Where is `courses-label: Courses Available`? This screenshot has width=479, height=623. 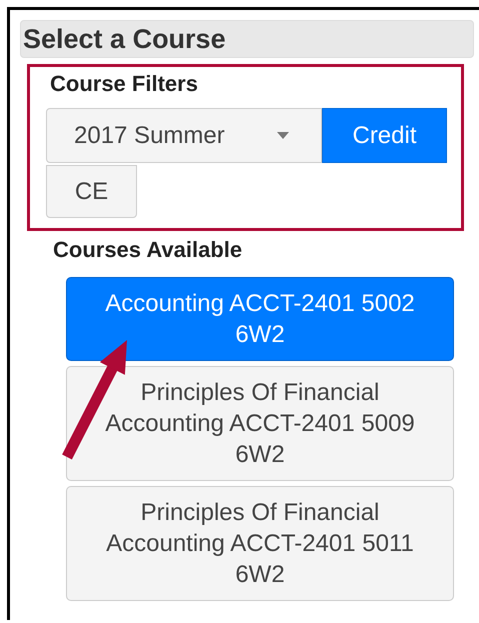 courses-label: Courses Available is located at coordinates (148, 250).